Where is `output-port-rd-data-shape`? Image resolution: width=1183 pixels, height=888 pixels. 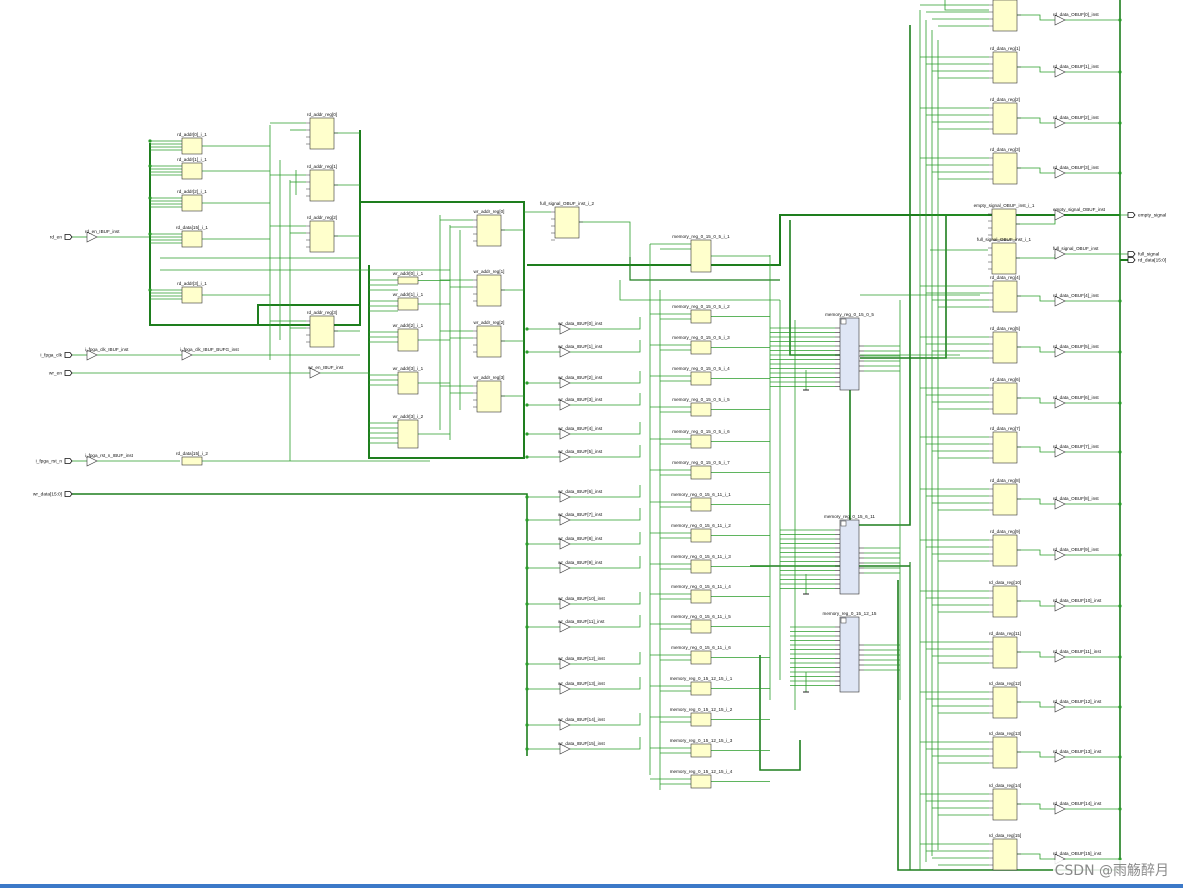 output-port-rd-data-shape is located at coordinates (1131, 260).